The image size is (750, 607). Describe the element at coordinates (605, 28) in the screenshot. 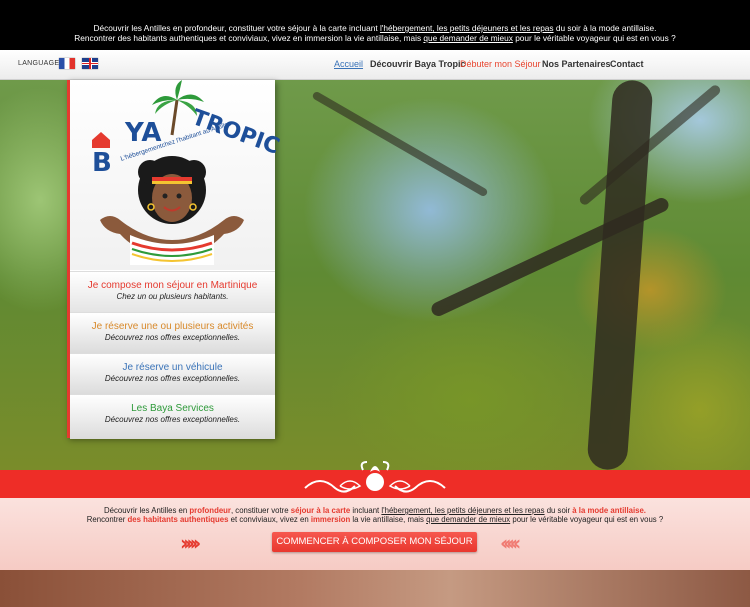

I see `top-banner-text: du soir à la mode antillaise.` at that location.